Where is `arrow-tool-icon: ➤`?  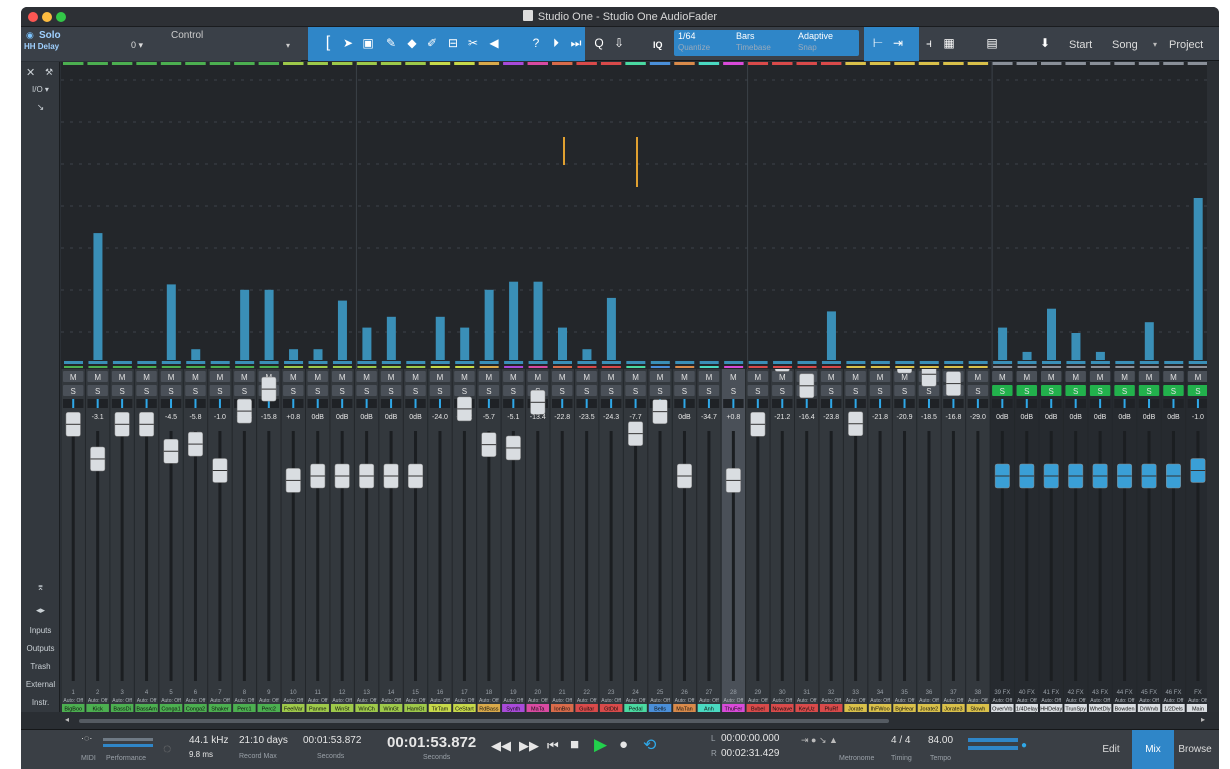
arrow-tool-icon: ➤ is located at coordinates (348, 43).